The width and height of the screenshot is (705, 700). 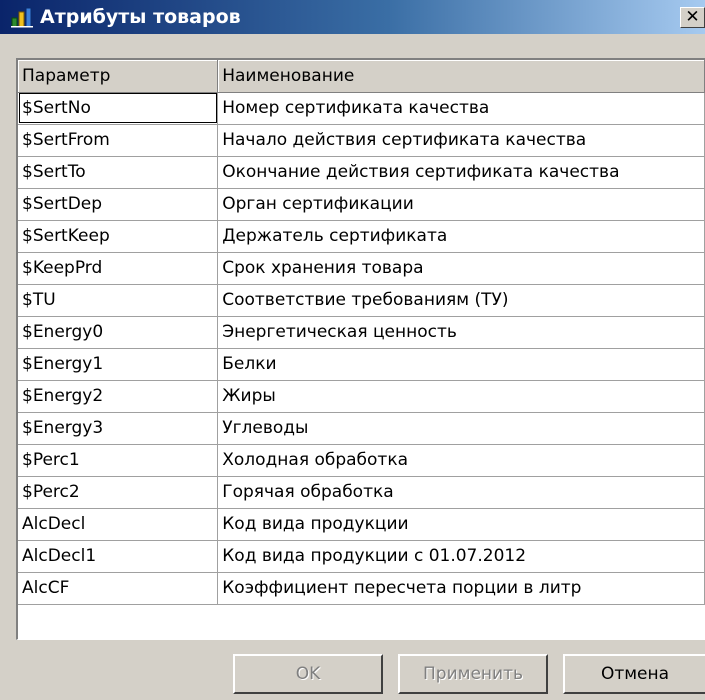 I want to click on cell-parameter: $SertNo, so click(x=118, y=108).